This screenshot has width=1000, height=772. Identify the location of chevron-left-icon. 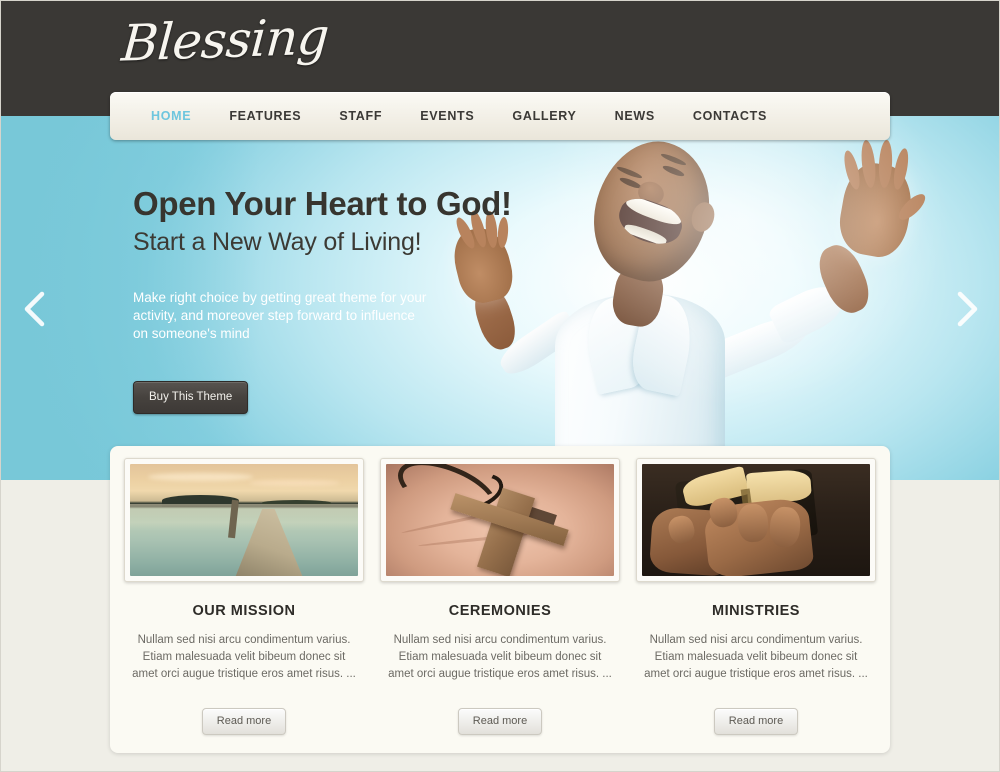
(34, 309).